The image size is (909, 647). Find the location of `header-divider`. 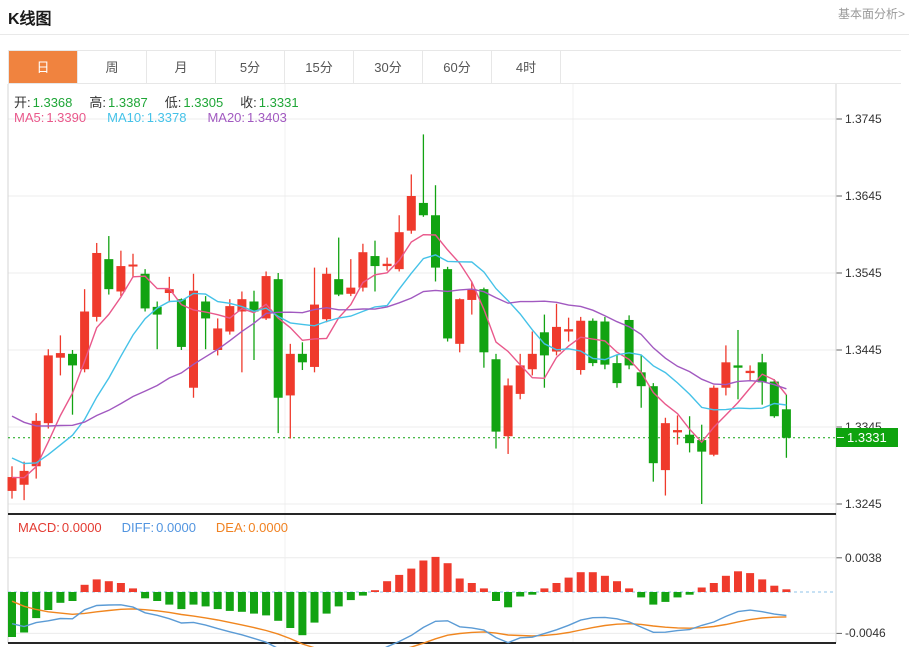

header-divider is located at coordinates (454, 34).